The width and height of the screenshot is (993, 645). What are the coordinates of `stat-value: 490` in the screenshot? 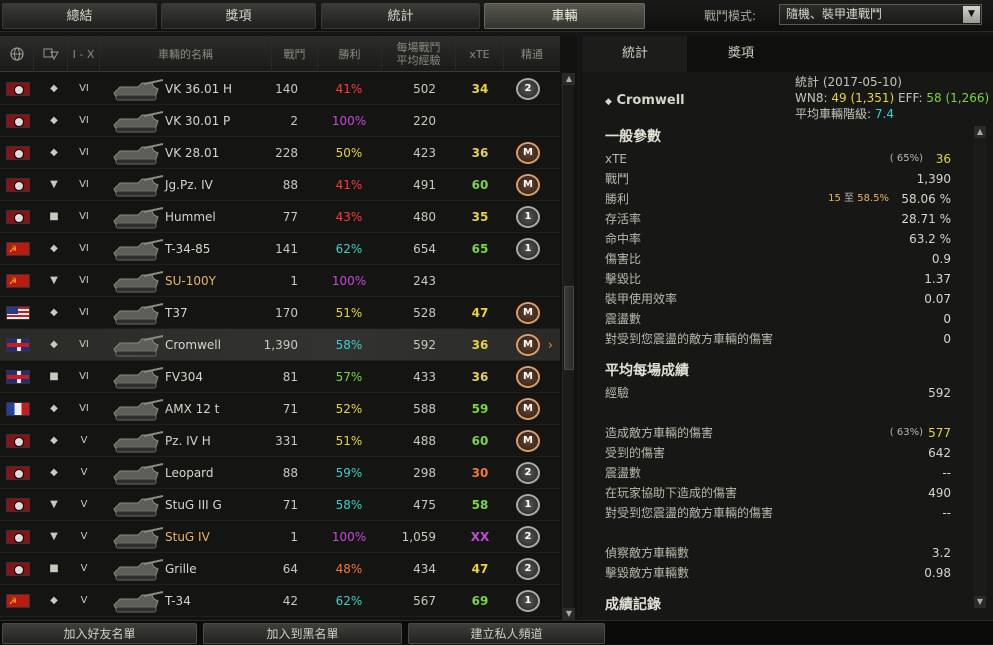 It's located at (939, 493).